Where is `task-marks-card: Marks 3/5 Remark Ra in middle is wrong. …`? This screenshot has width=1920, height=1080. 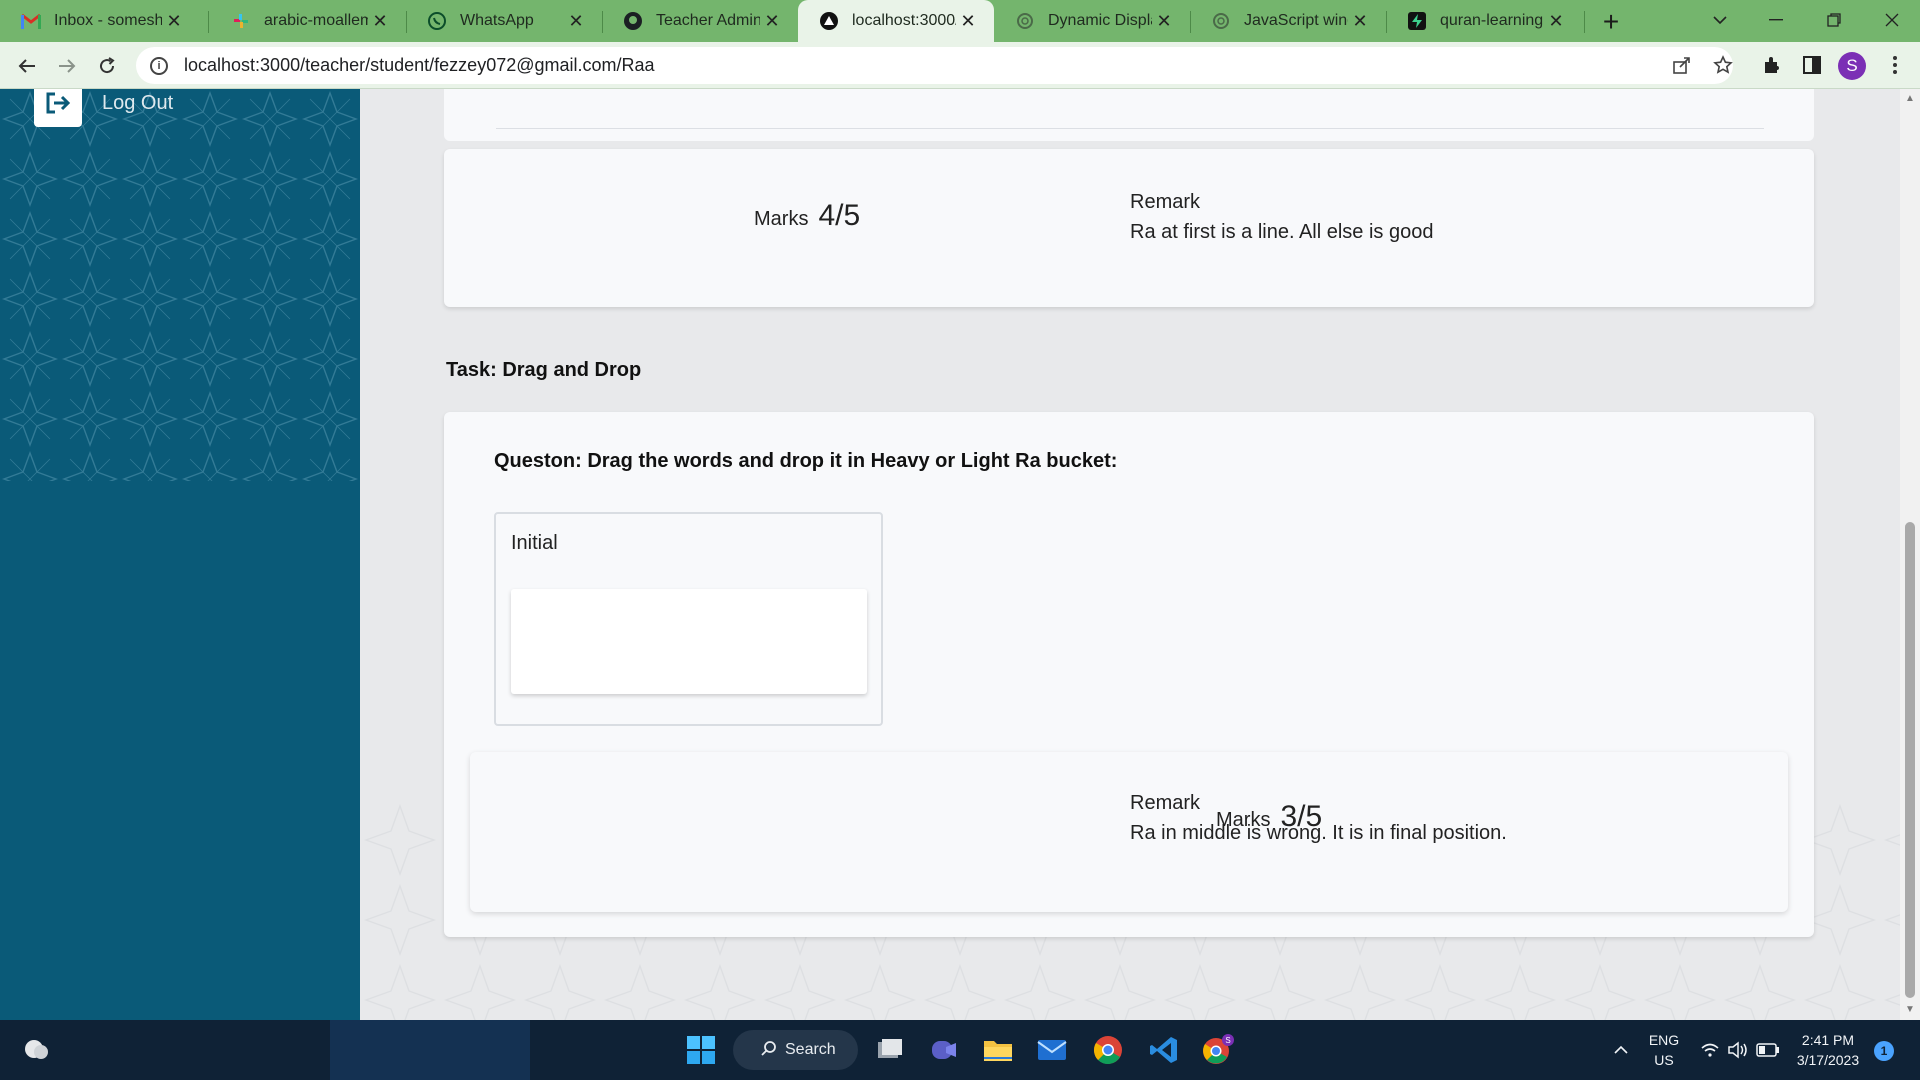
task-marks-card: Marks 3/5 Remark Ra in middle is wrong. … is located at coordinates (1129, 832).